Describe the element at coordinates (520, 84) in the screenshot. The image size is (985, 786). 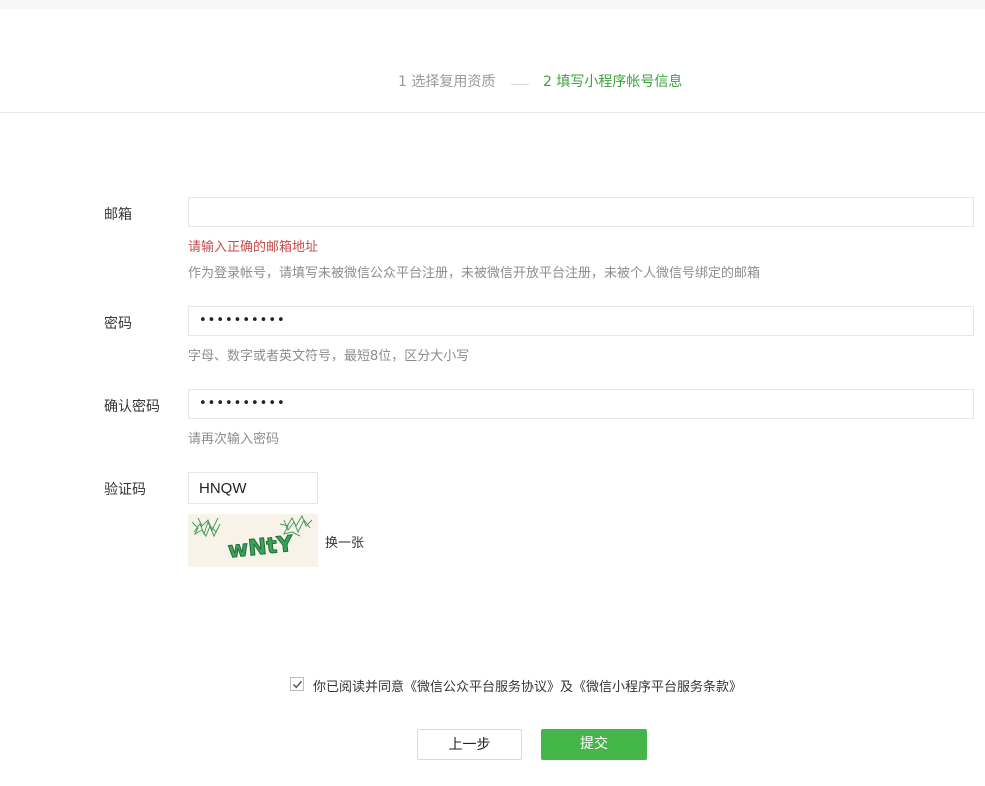
I see `step-separator` at that location.